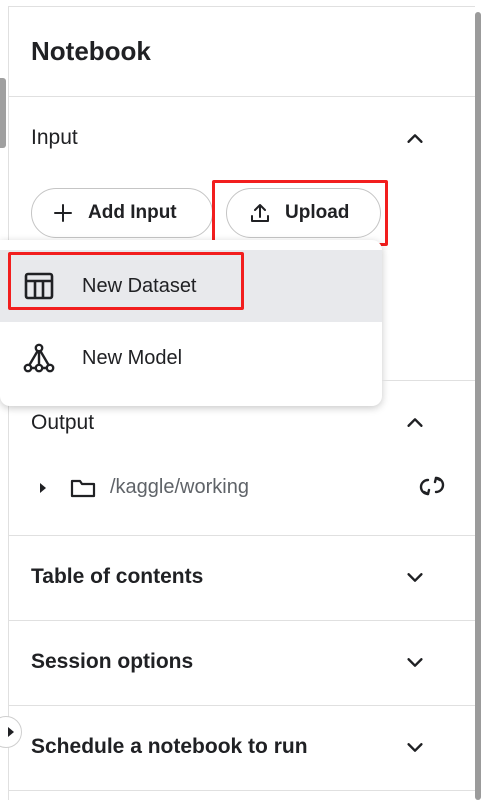 The height and width of the screenshot is (800, 481). Describe the element at coordinates (191, 358) in the screenshot. I see `menu-item-new-model: New Model` at that location.